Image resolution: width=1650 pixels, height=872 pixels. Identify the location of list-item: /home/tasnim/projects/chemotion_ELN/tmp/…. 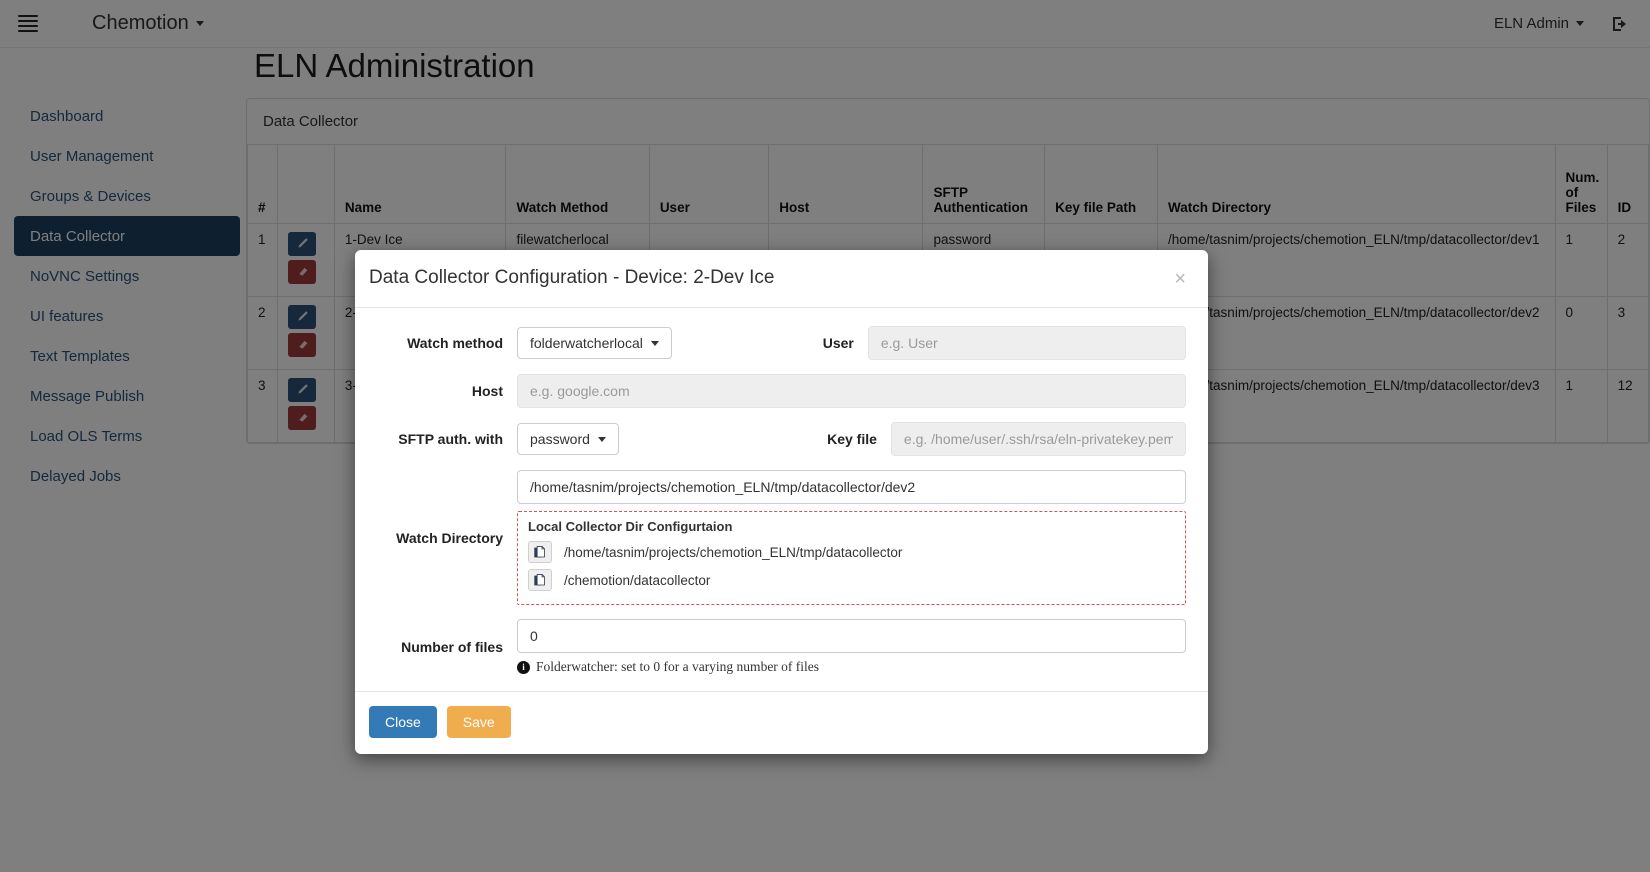
(851, 552).